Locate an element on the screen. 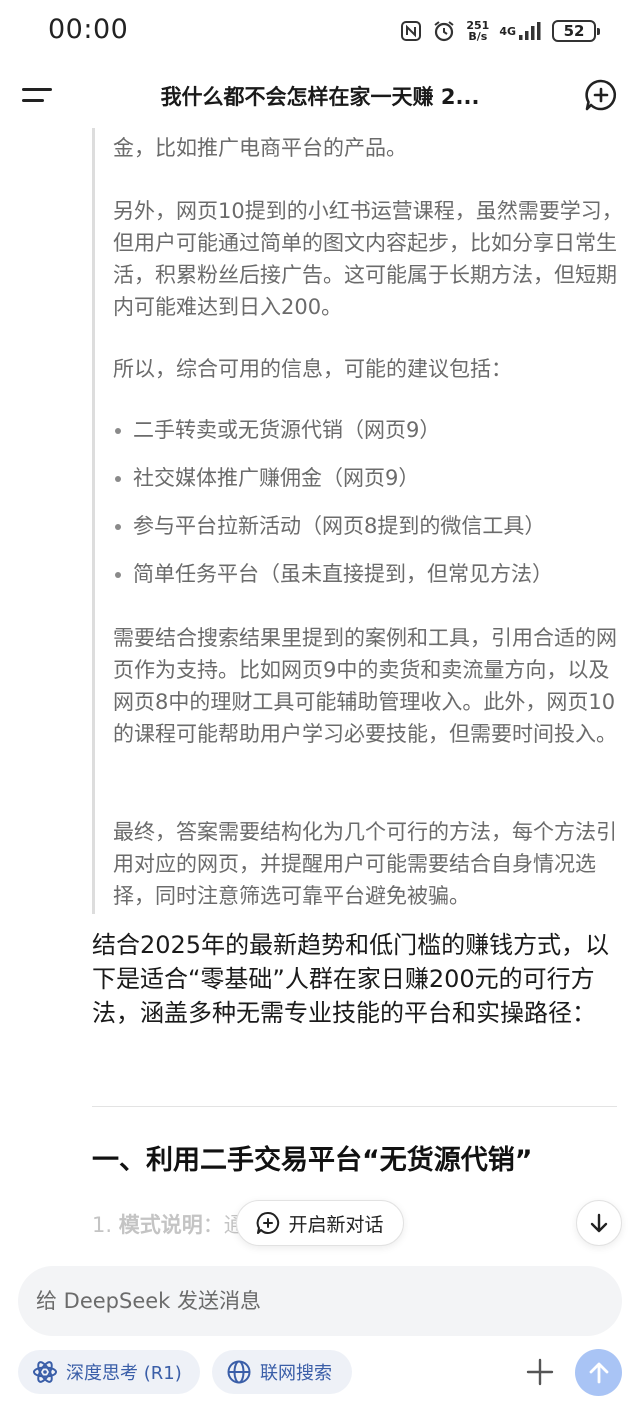 This screenshot has height=1416, width=640. message-input-box is located at coordinates (320, 1301).